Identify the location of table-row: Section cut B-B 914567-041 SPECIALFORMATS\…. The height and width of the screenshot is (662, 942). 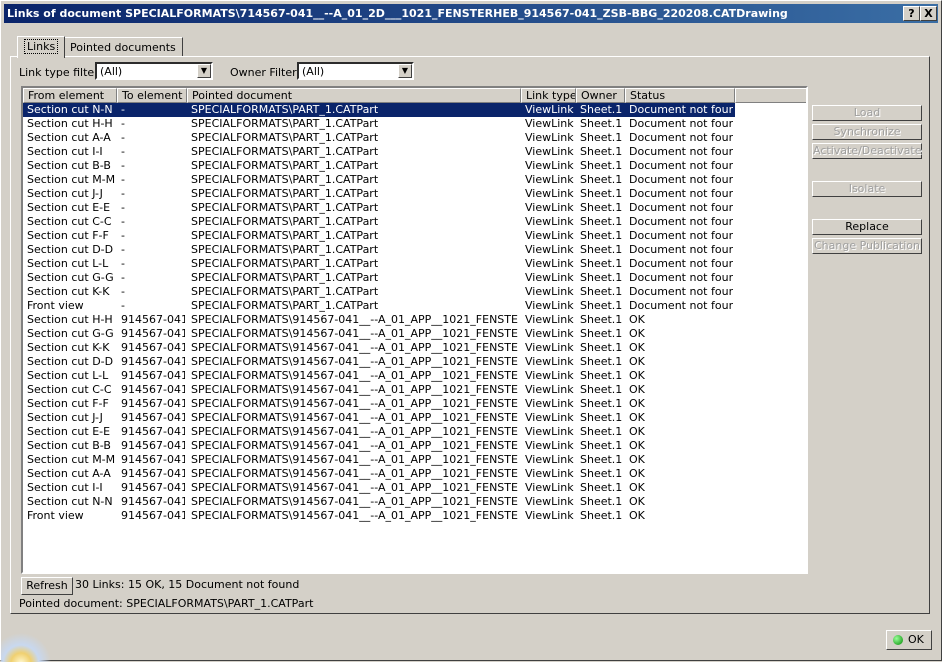
(379, 446).